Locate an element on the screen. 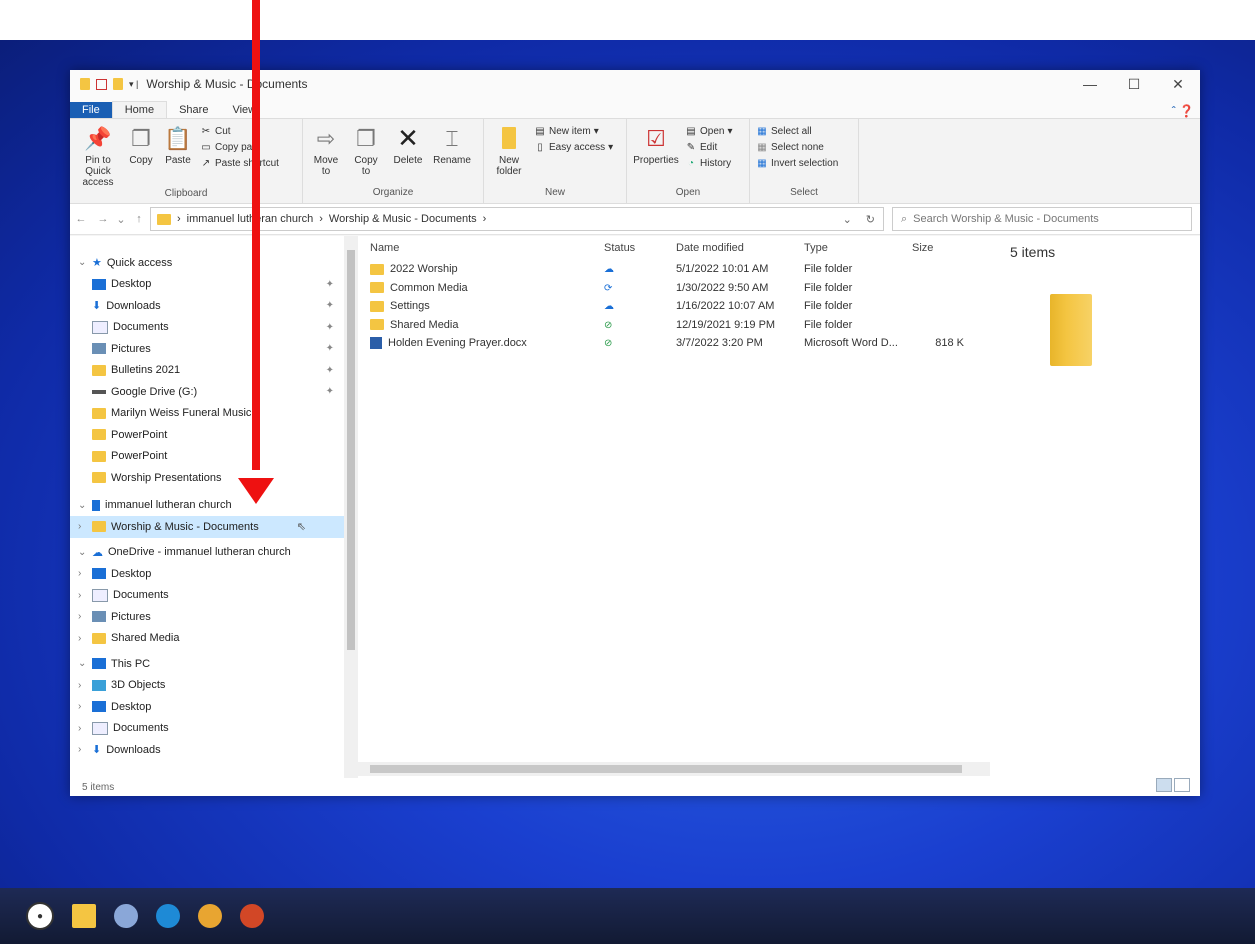 Image resolution: width=1255 pixels, height=944 pixels. horizontal-scrollbar is located at coordinates (671, 769).